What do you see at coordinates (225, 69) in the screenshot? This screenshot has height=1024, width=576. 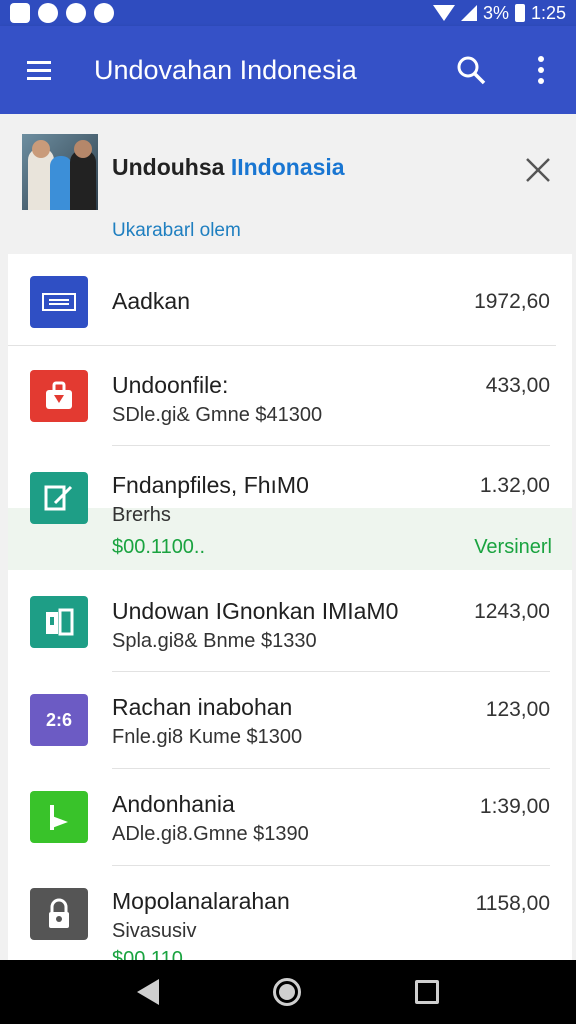 I see `app-title: Undovahan Indonesia` at bounding box center [225, 69].